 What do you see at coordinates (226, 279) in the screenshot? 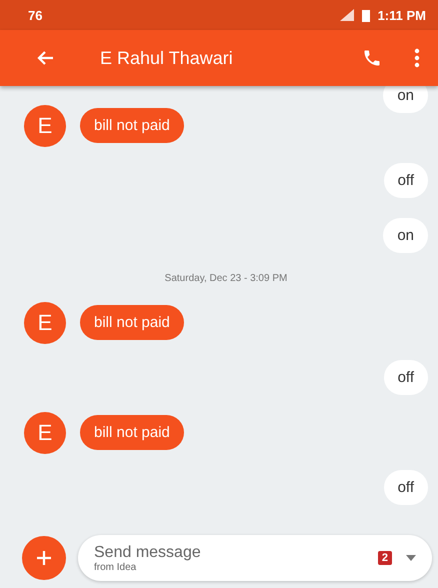
I see `date-separator: Saturday, Dec 23 - 3:09 PM` at bounding box center [226, 279].